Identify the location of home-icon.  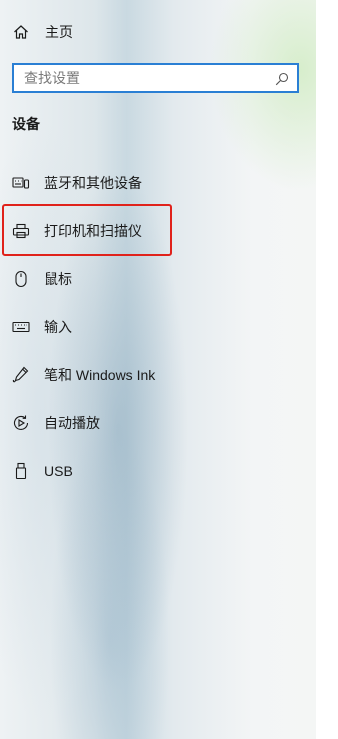
(21, 32).